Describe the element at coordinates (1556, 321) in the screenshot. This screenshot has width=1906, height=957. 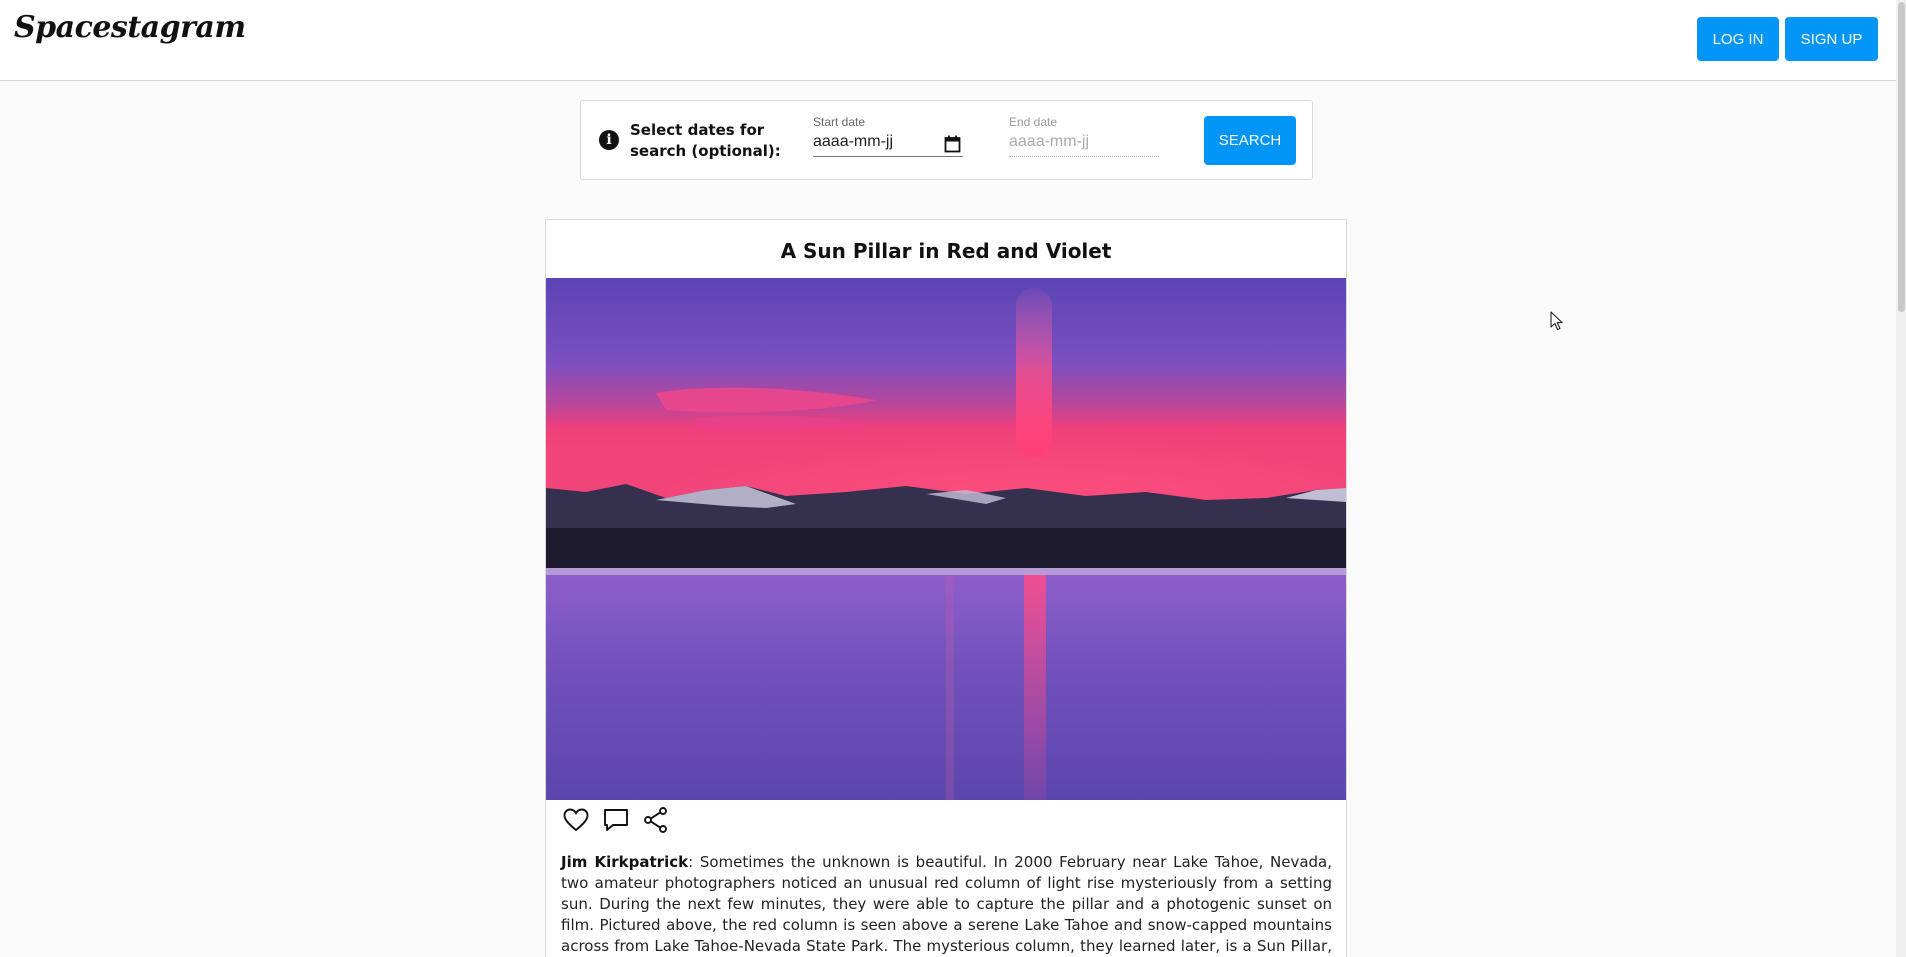
I see `mouse-cursor-icon` at that location.